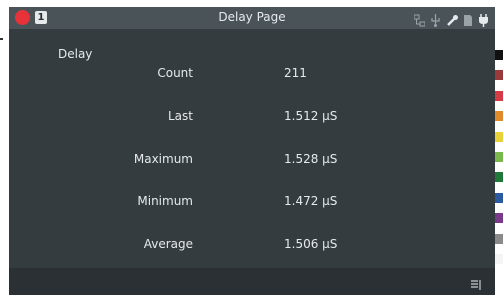 The width and height of the screenshot is (503, 296). Describe the element at coordinates (435, 19) in the screenshot. I see `usb-icon` at that location.